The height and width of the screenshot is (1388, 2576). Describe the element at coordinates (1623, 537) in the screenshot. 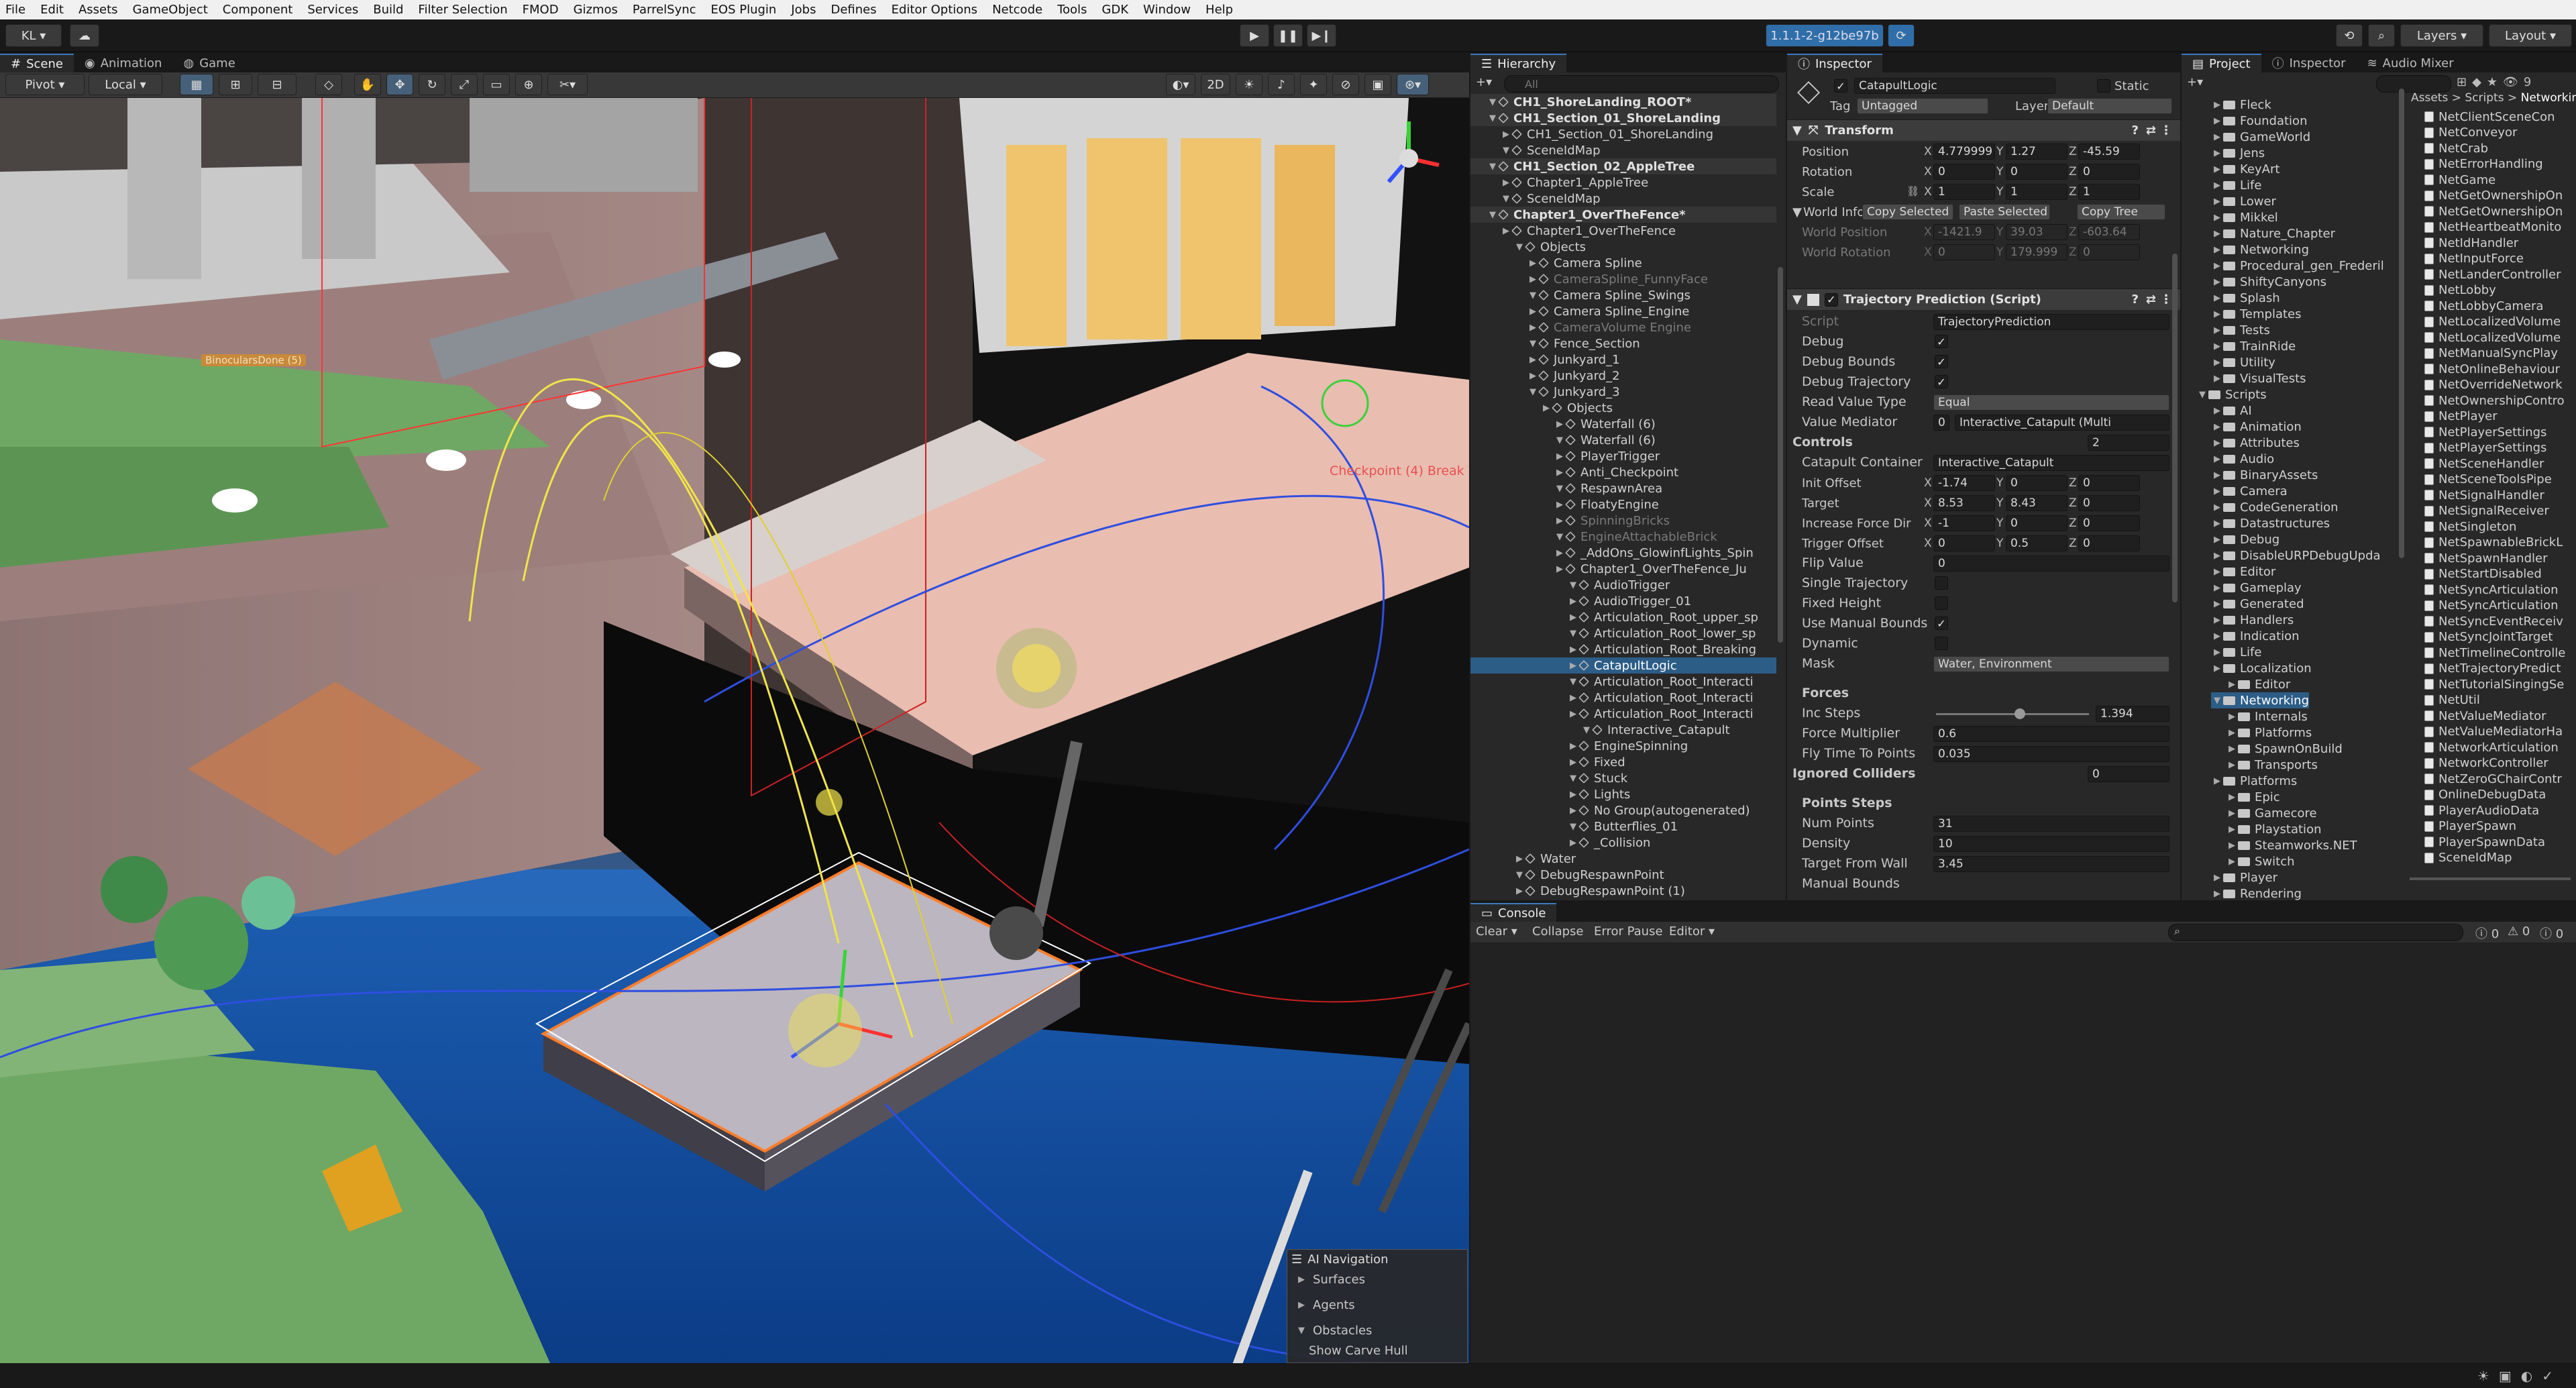

I see `hierarchy-row: ▼ EngineAttachableBrick` at that location.